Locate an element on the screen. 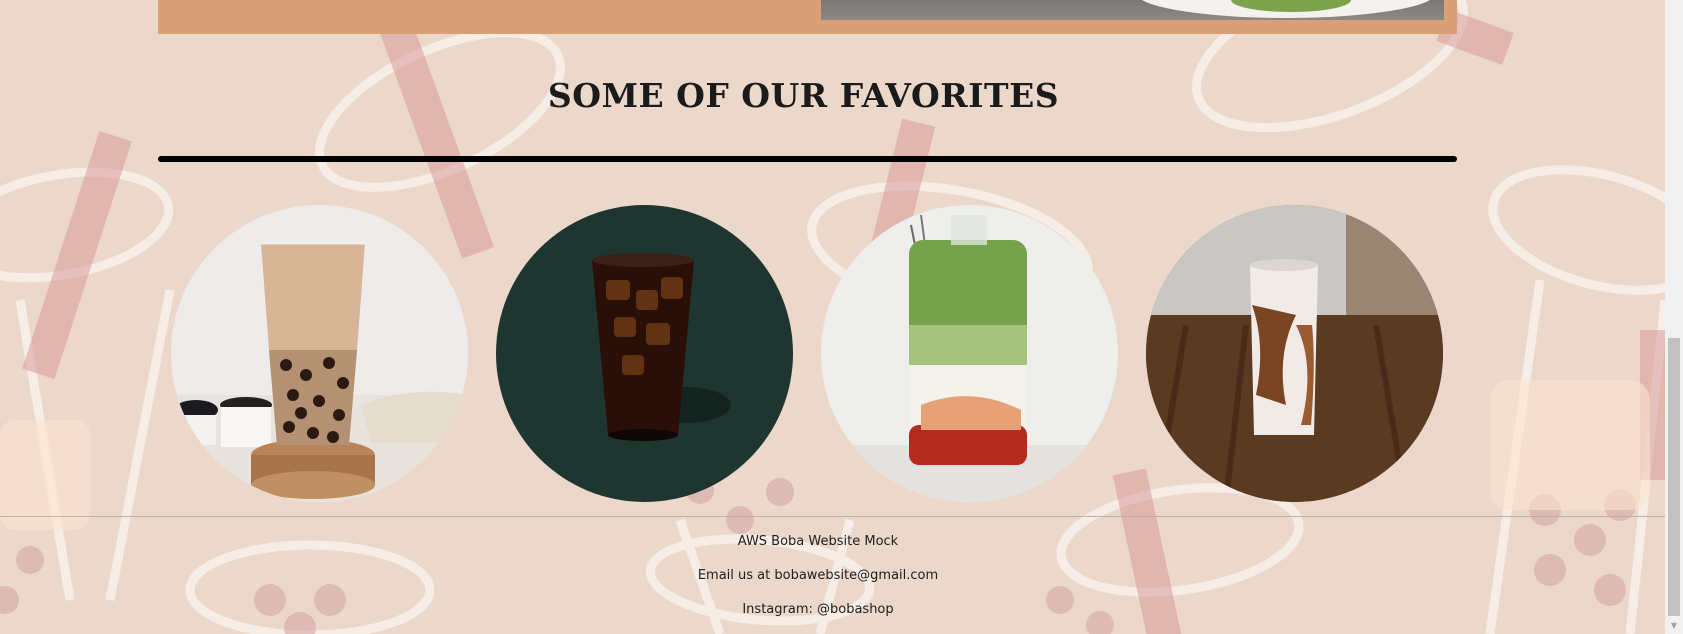  milk-tea-boba-image-icon is located at coordinates (319, 353).